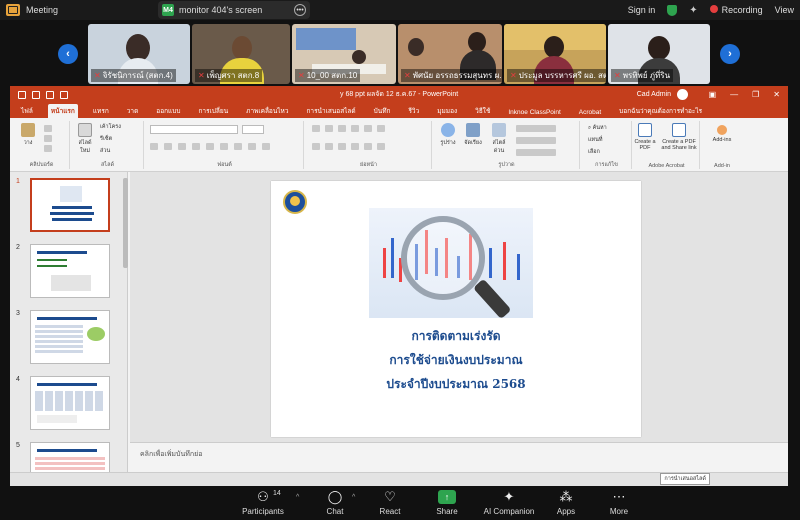  What do you see at coordinates (277, 493) in the screenshot?
I see `participants-count: 14` at bounding box center [277, 493].